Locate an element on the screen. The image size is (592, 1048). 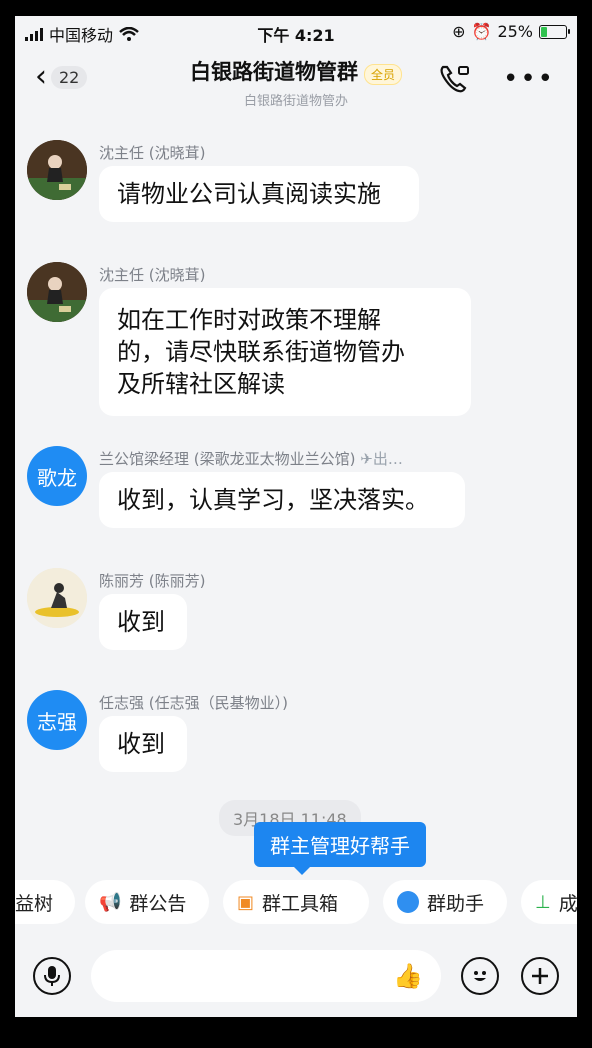
chat-header: ‹ 22 白银路街道物管群 全员 白银路街道物管办 ••• is located at coordinates (296, 79).